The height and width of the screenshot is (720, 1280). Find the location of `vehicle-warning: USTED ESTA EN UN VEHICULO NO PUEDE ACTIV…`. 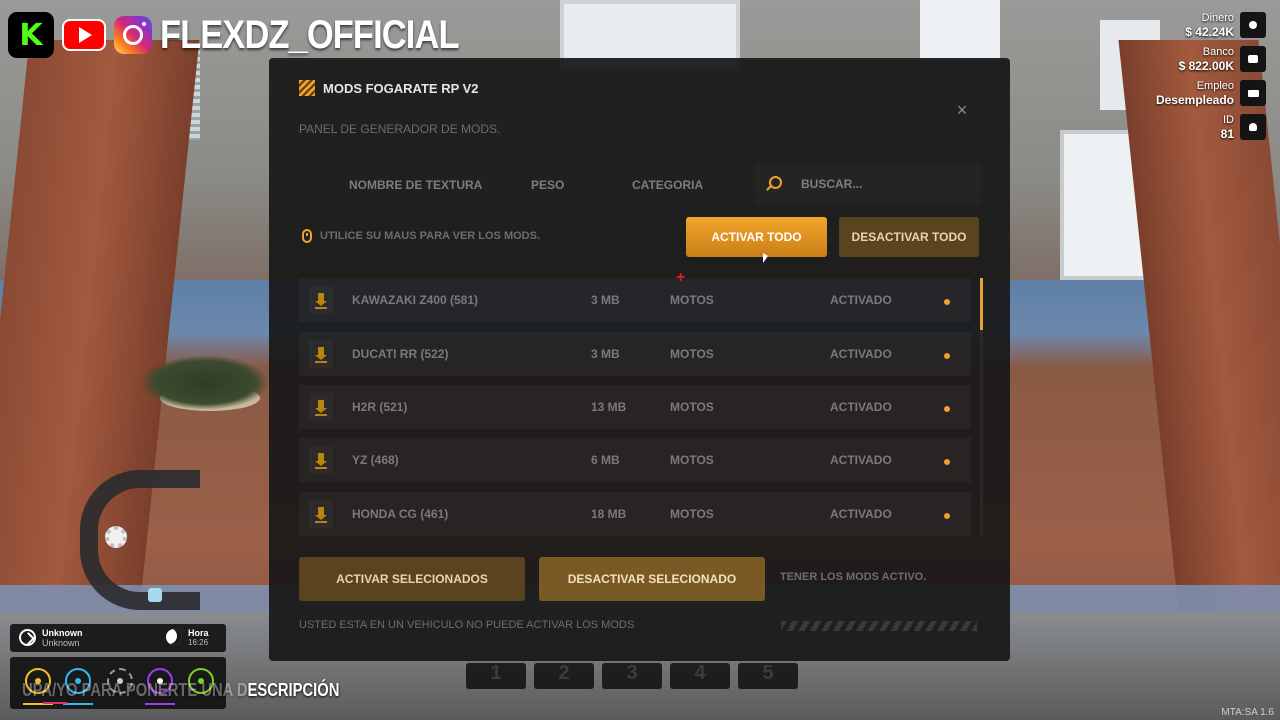

vehicle-warning: USTED ESTA EN UN VEHICULO NO PUEDE ACTIV… is located at coordinates (467, 625).